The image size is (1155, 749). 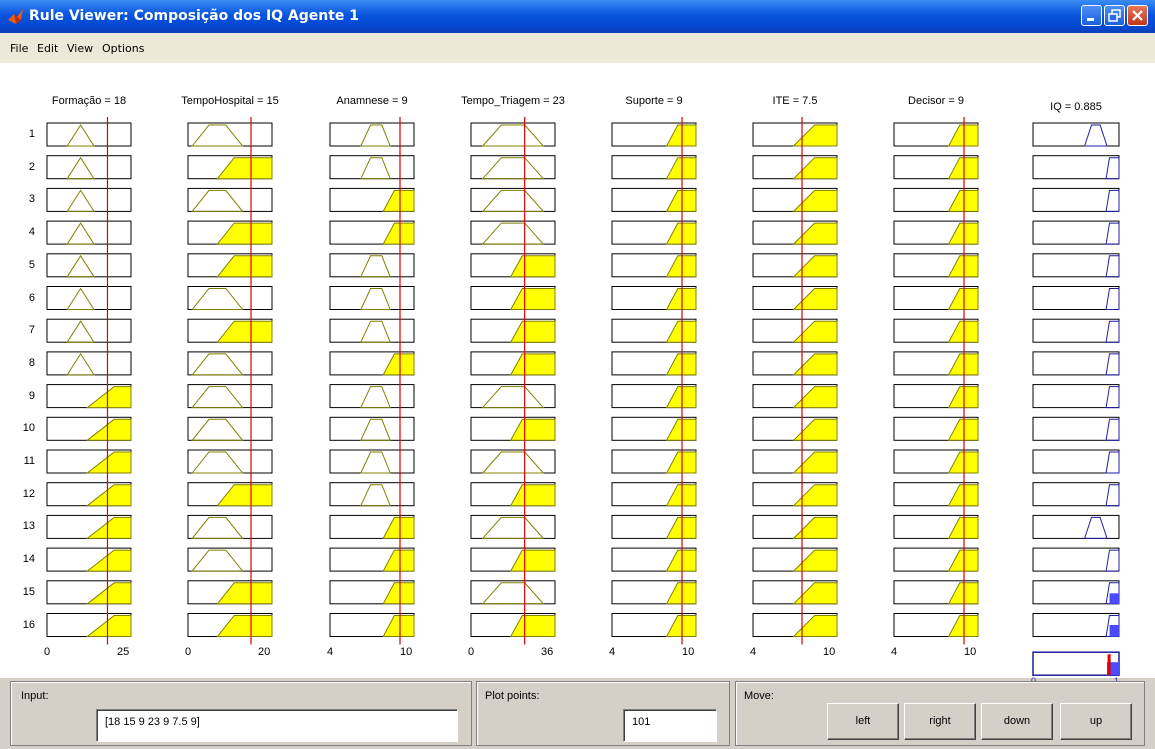 I want to click on aggregate-output-box, so click(x=1076, y=663).